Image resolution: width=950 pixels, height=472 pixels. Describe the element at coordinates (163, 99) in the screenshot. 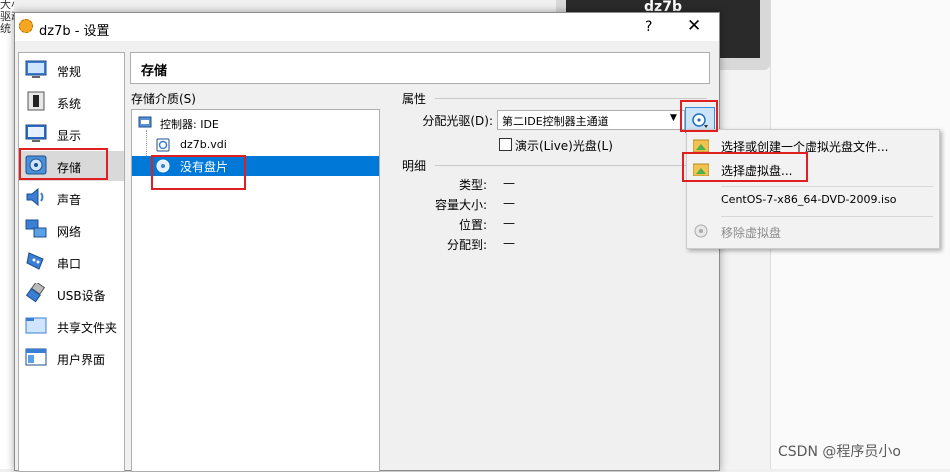

I see `storage-media-label: 存储介质(S)` at that location.